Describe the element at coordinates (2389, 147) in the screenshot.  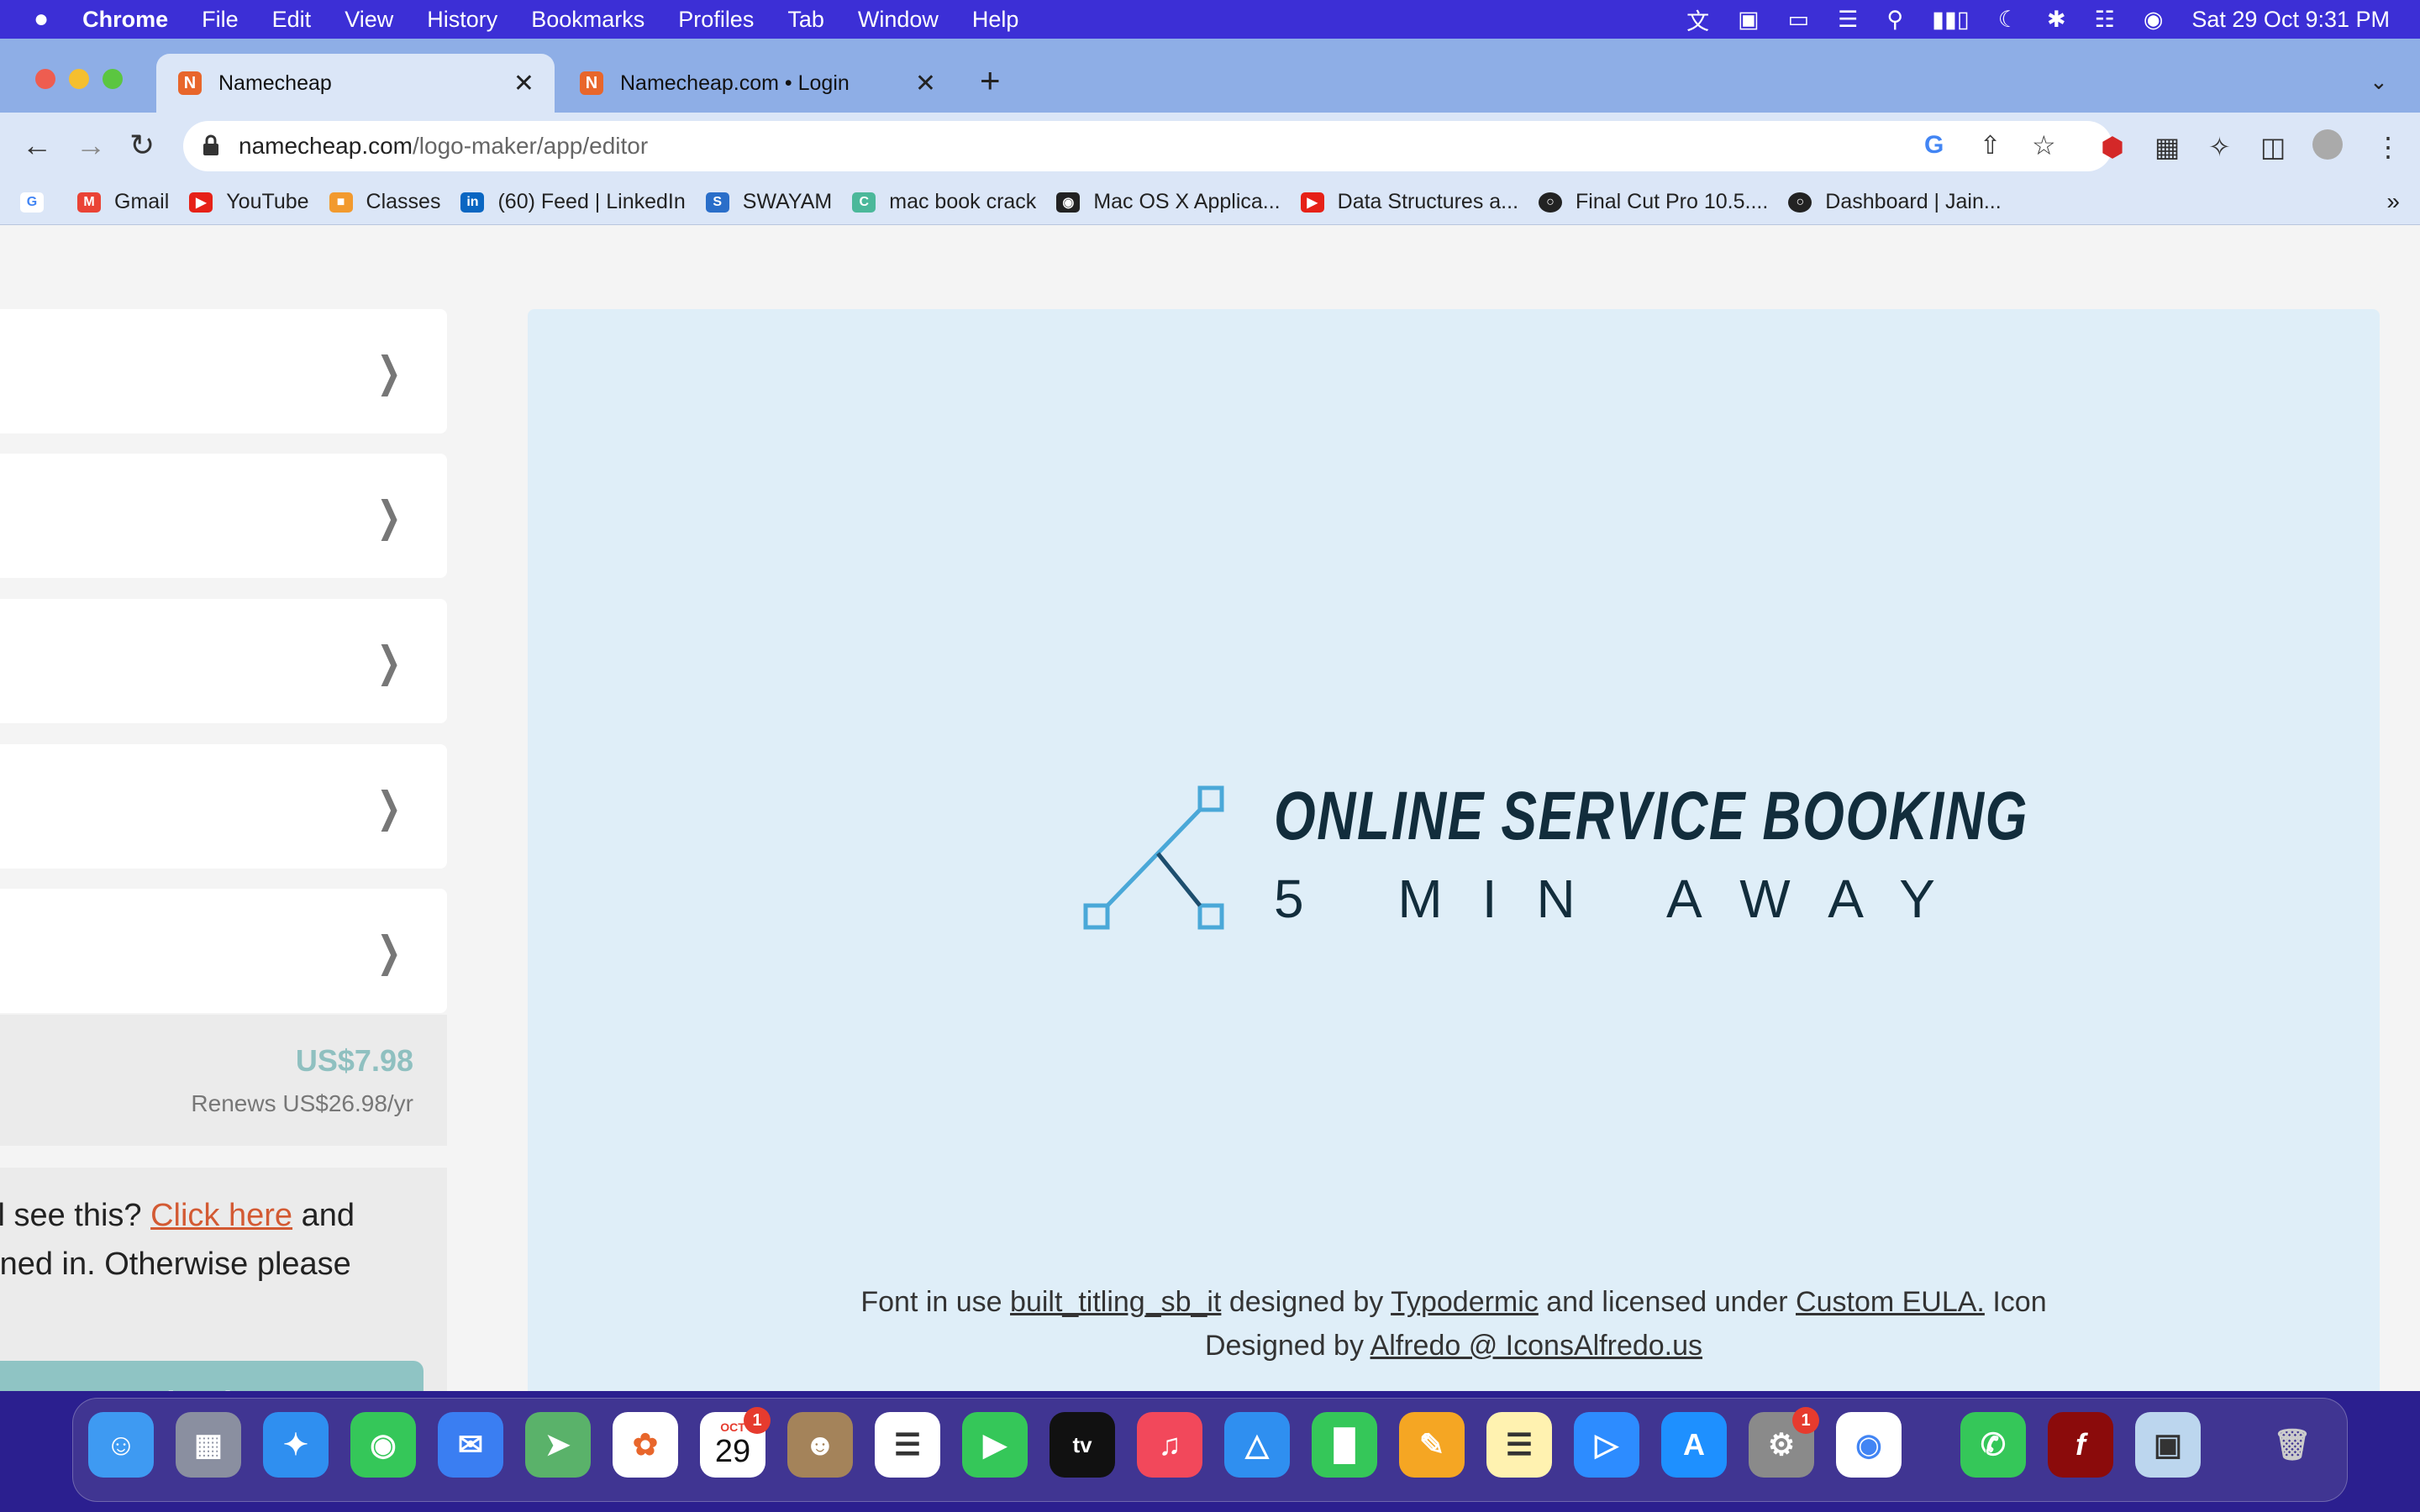
I see `kebab-menu-icon: ⋮` at that location.